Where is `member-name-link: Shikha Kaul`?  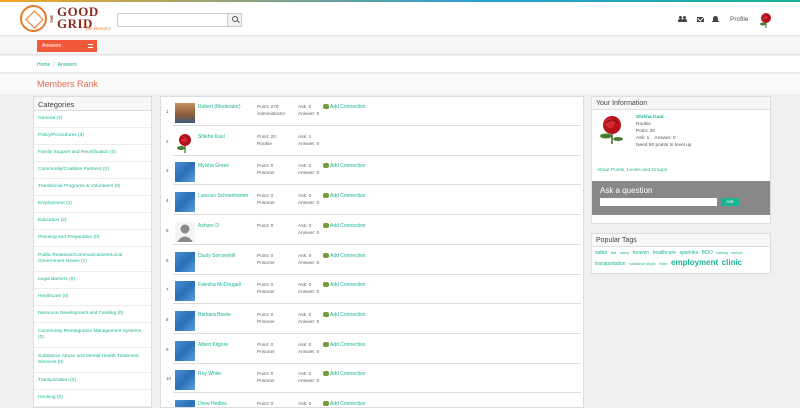 member-name-link: Shikha Kaul is located at coordinates (225, 137).